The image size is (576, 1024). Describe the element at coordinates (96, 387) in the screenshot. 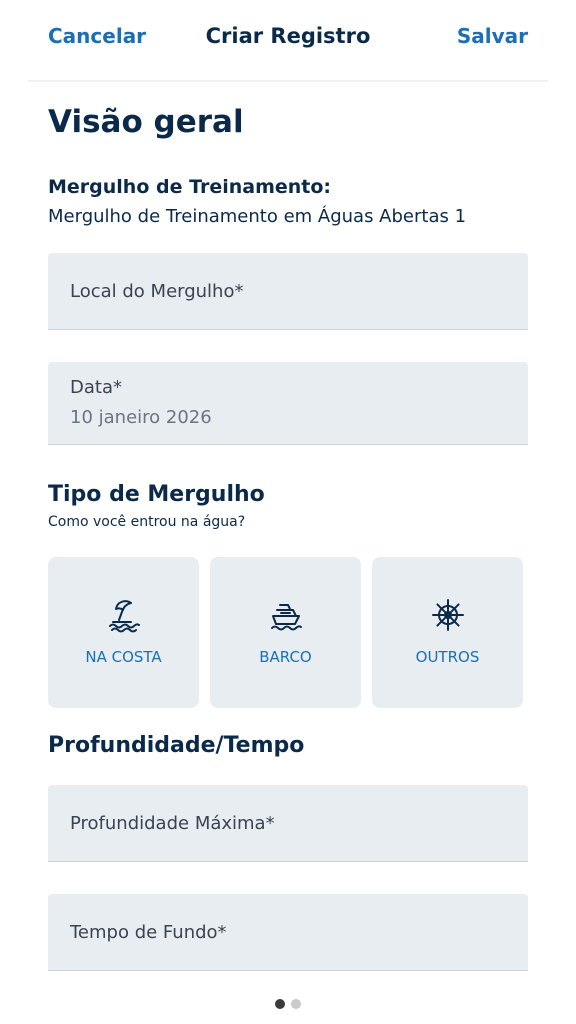

I see `date-label: Data*` at that location.